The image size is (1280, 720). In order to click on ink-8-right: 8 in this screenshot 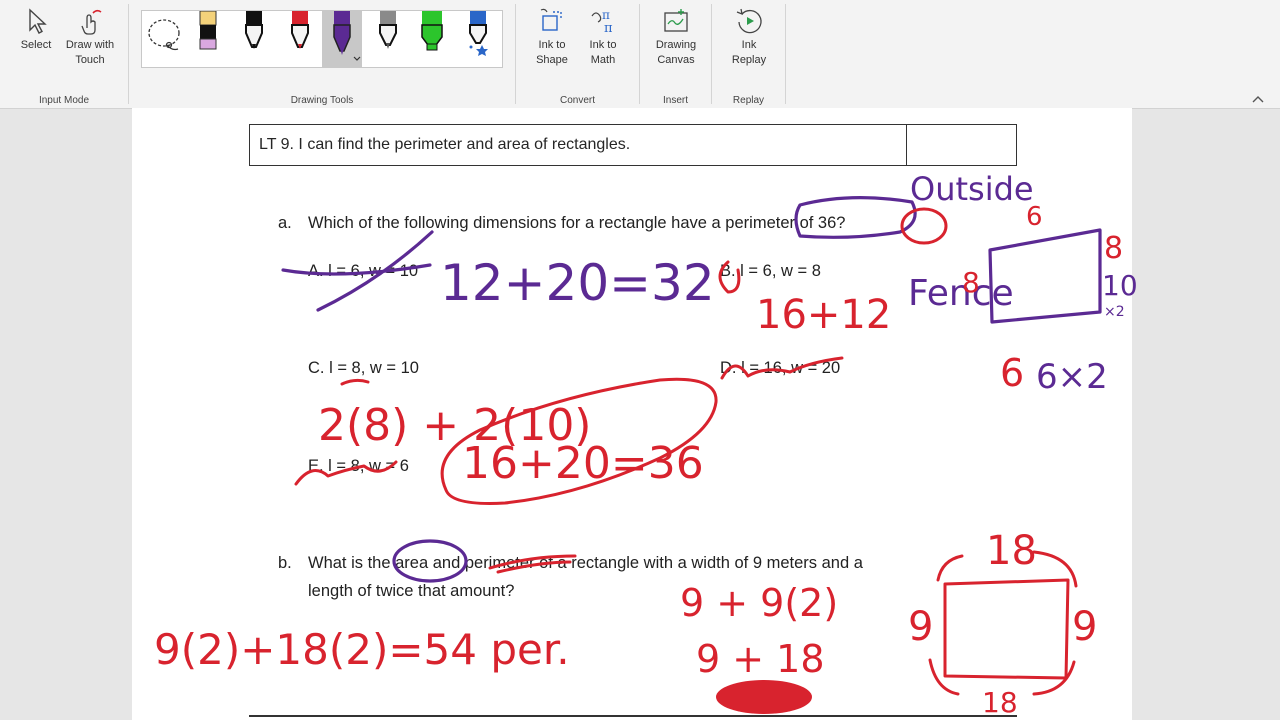, I will do `click(1113, 248)`.